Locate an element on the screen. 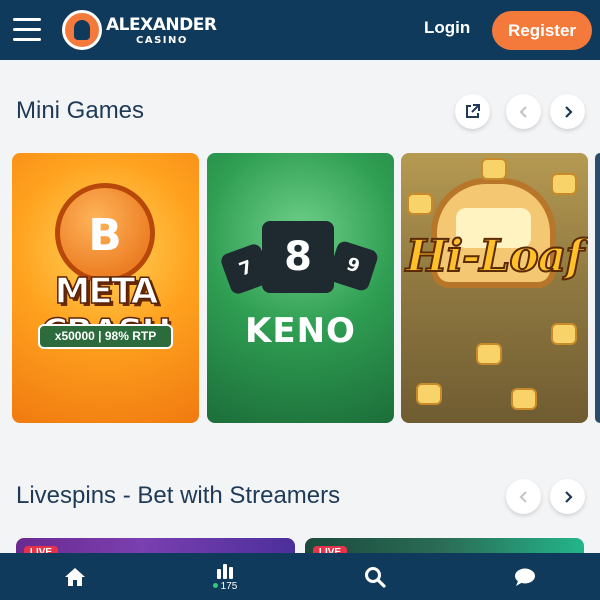  nav-search is located at coordinates (375, 576).